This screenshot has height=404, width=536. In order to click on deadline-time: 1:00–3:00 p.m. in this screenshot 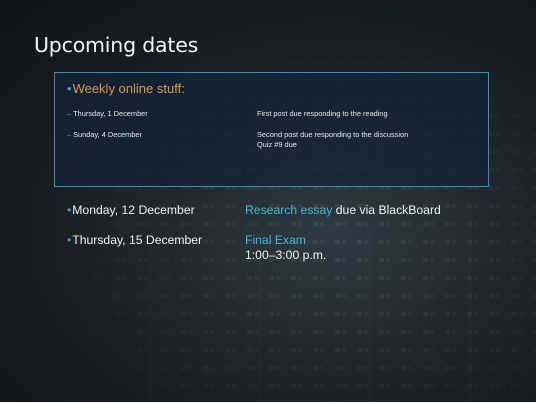, I will do `click(286, 254)`.